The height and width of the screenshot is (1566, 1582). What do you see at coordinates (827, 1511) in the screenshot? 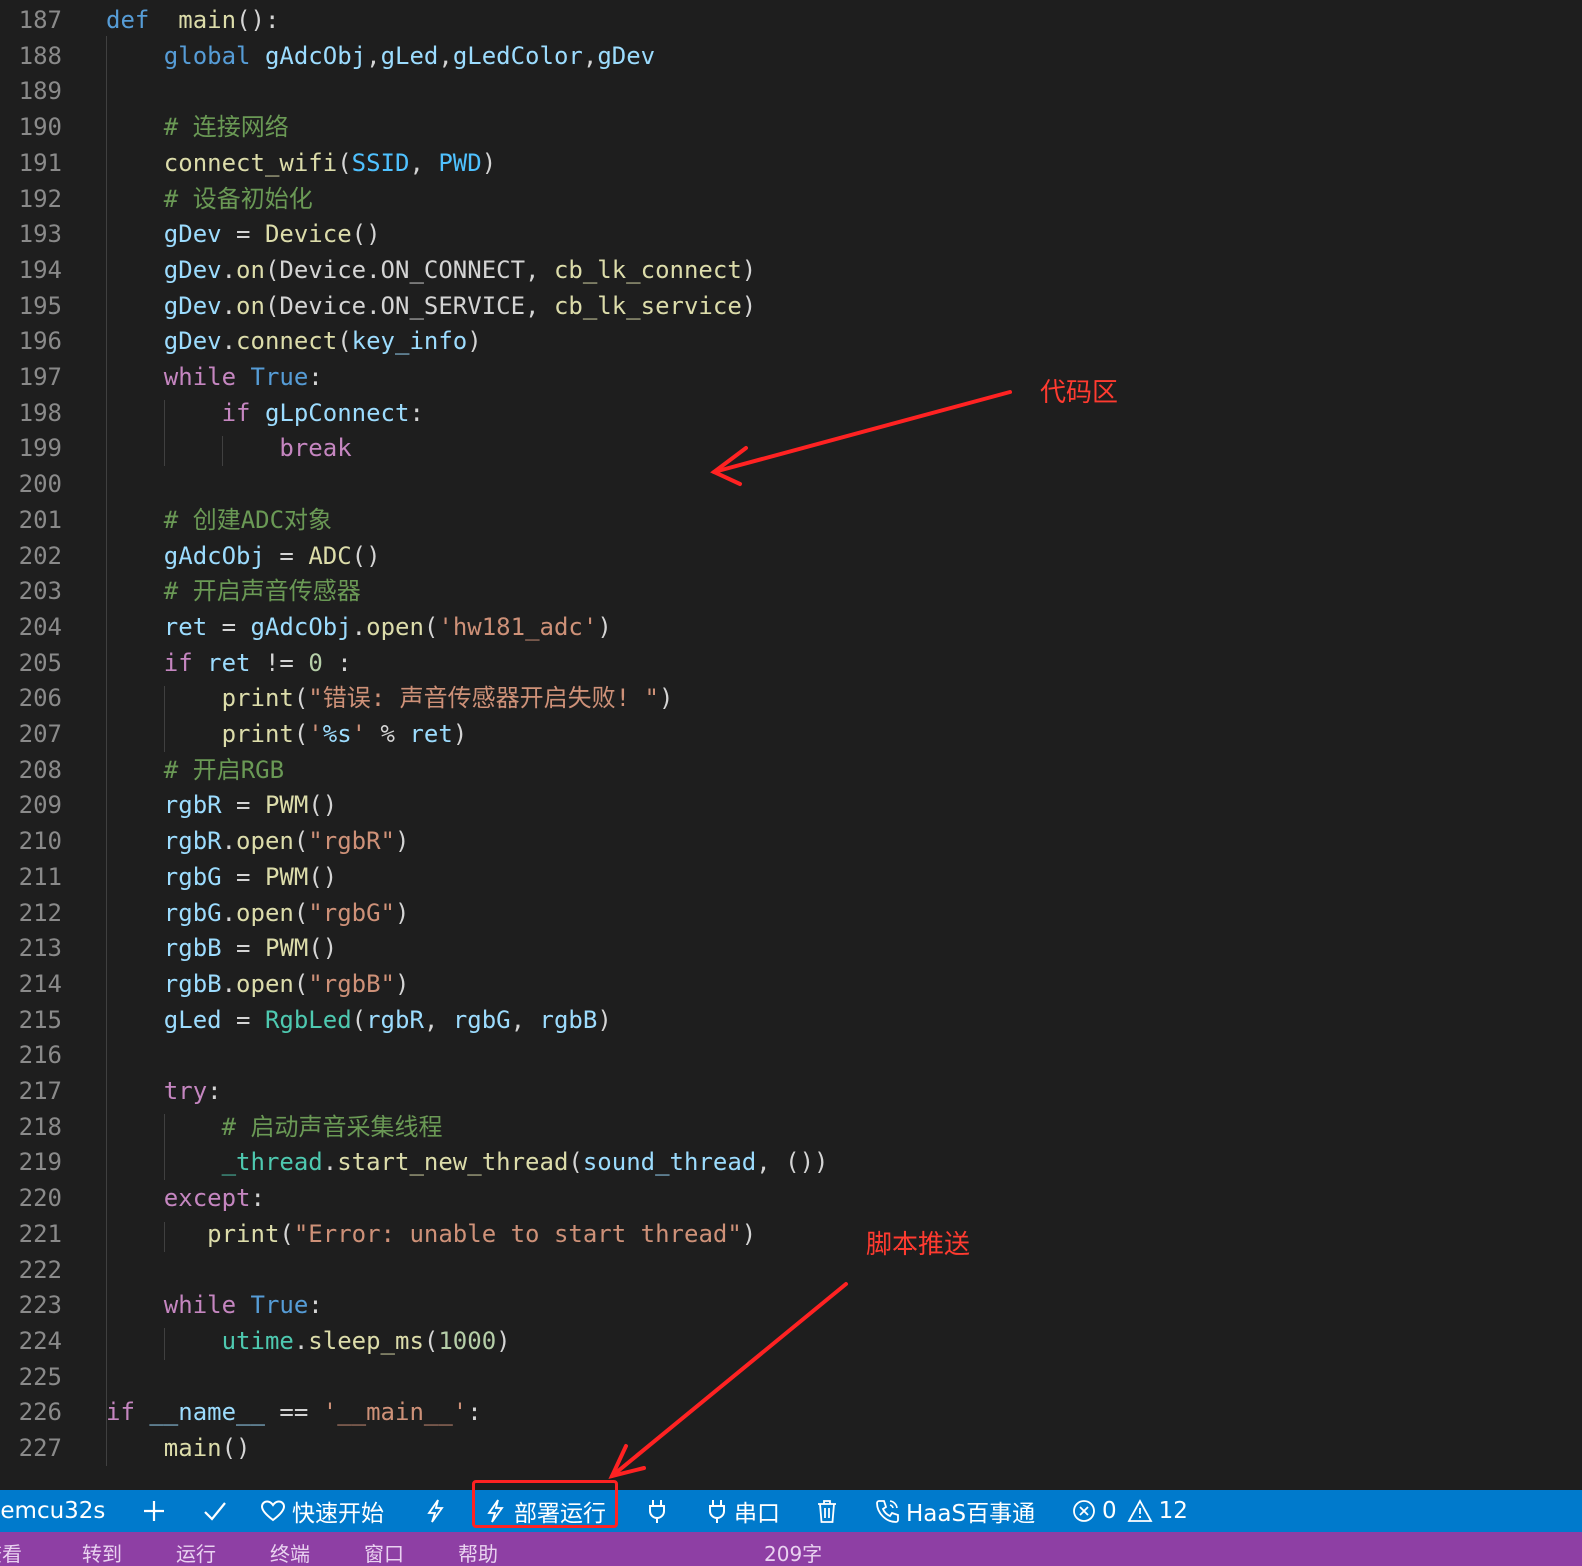
I see `trash-icon` at bounding box center [827, 1511].